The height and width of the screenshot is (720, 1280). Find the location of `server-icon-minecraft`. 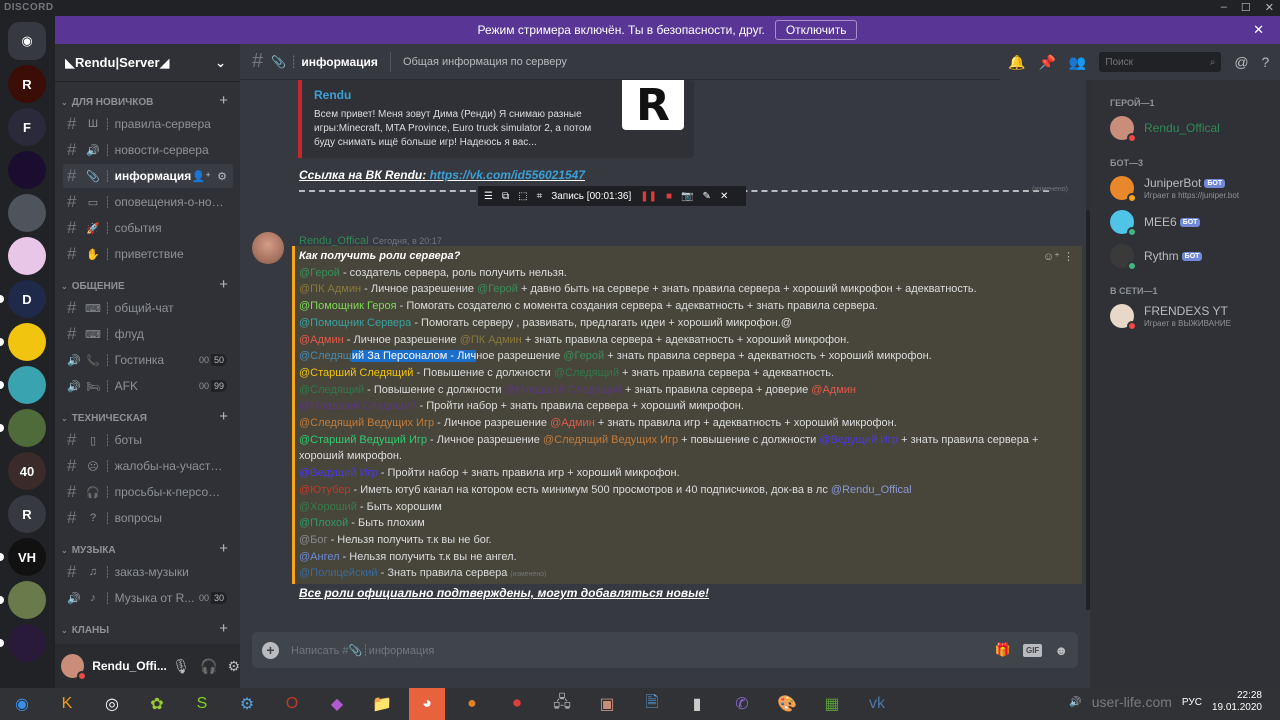

server-icon-minecraft is located at coordinates (27, 600).